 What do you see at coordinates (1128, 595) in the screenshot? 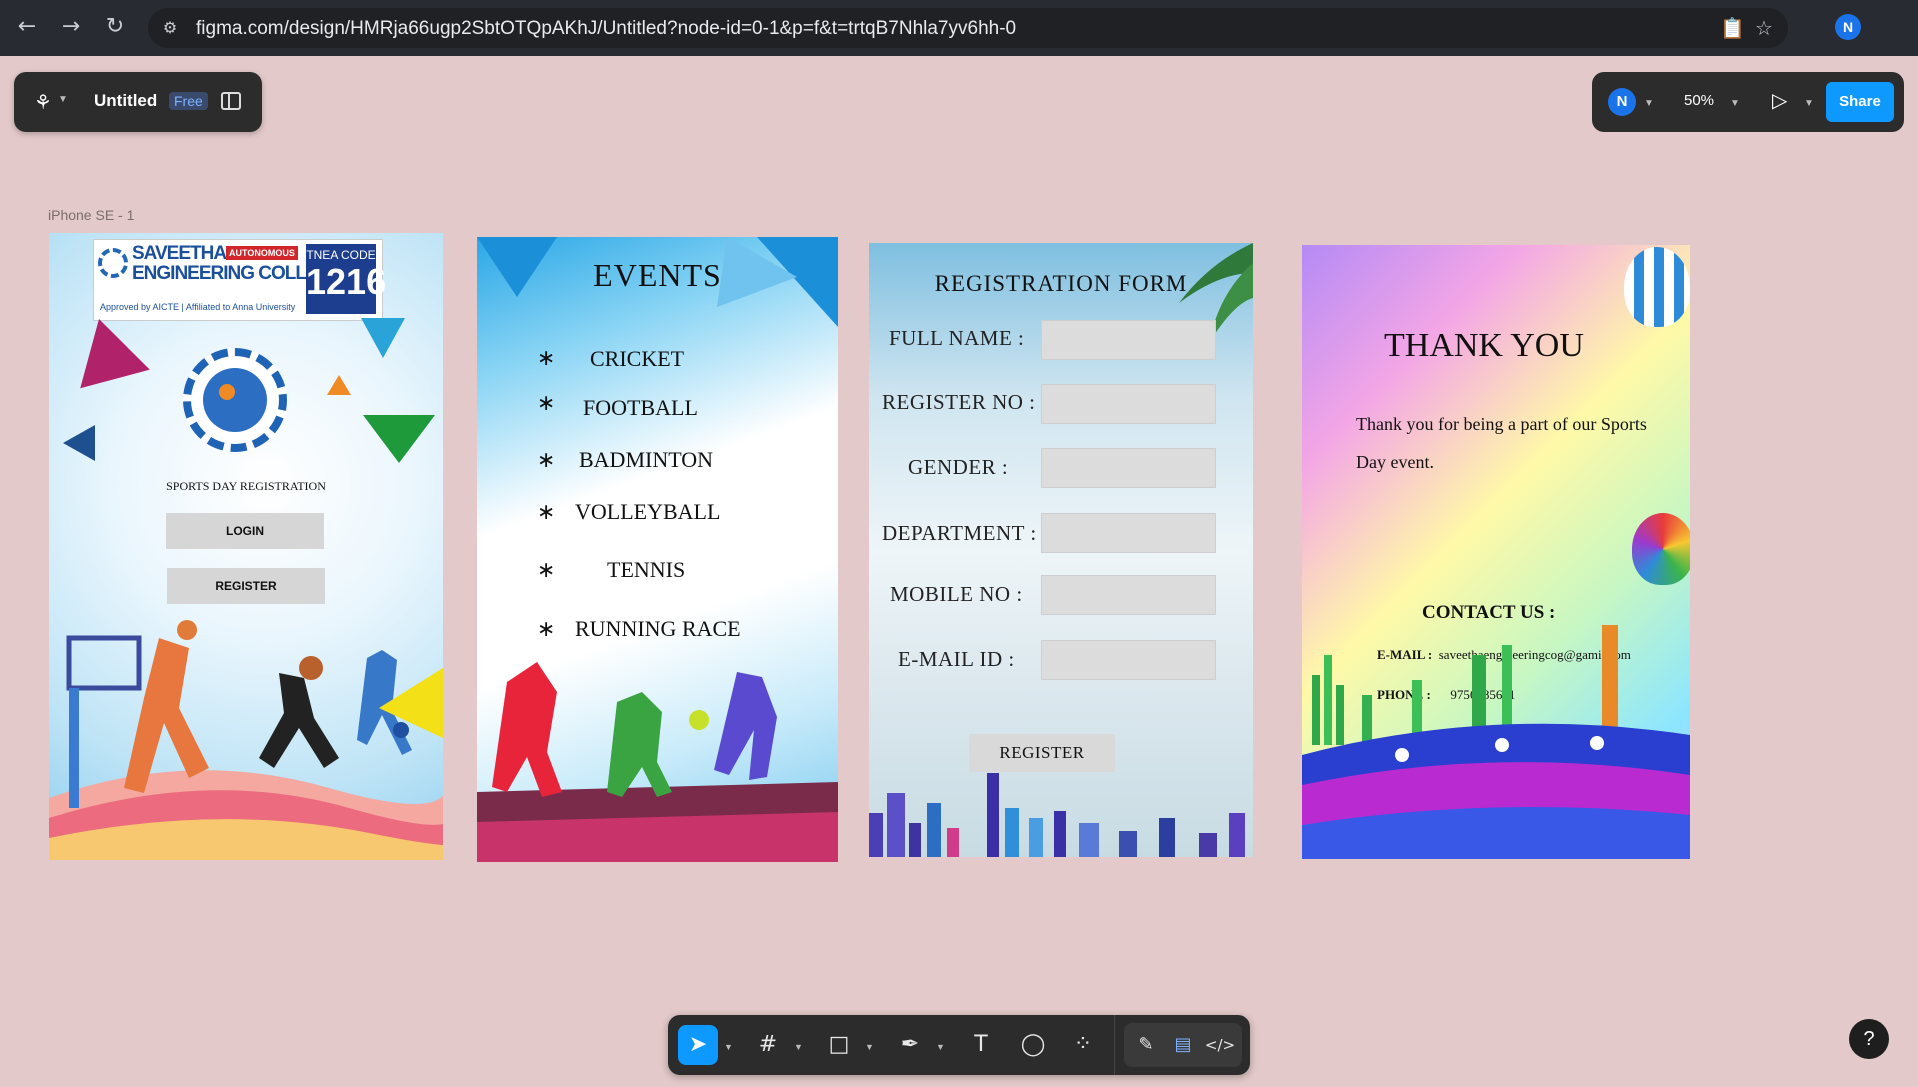
I see `mobile-no-field` at bounding box center [1128, 595].